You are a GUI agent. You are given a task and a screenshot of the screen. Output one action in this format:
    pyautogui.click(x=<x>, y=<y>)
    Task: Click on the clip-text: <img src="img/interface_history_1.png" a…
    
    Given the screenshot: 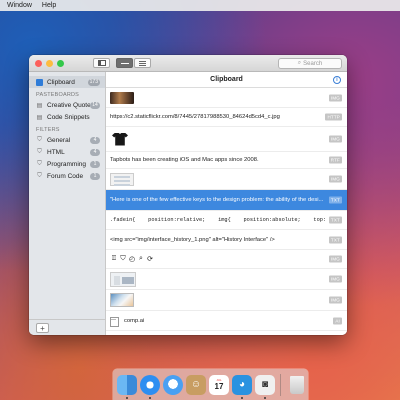 What is the action you would take?
    pyautogui.click(x=192, y=239)
    